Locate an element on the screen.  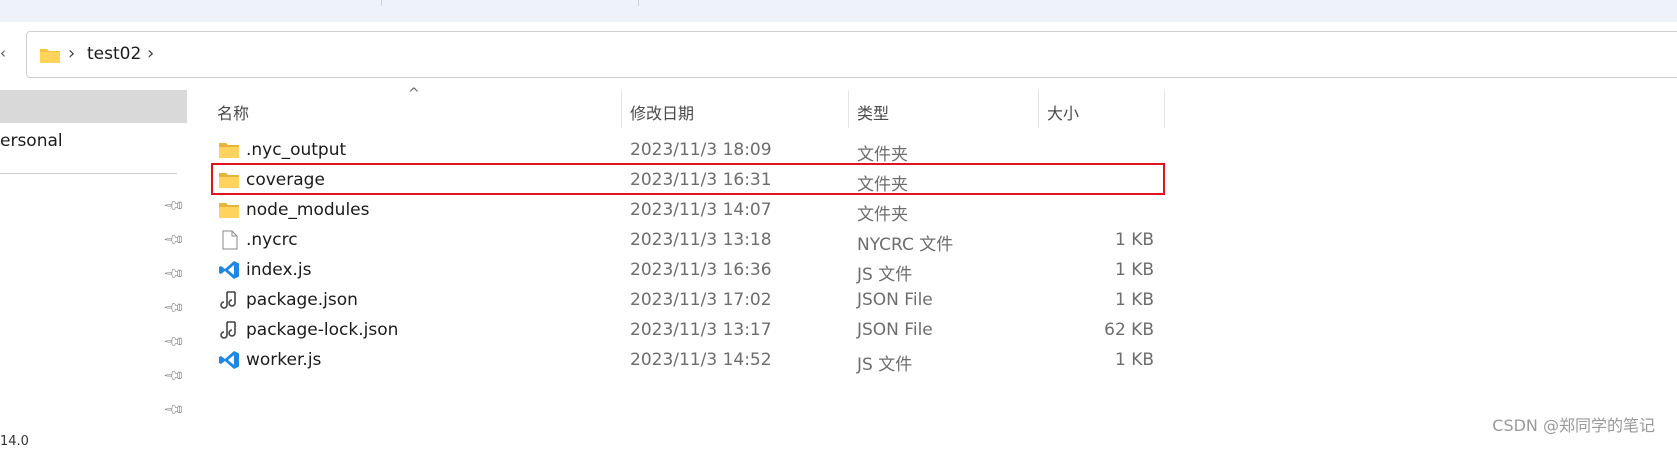
watermark: CSDN @郑同学的笔记 is located at coordinates (1573, 425).